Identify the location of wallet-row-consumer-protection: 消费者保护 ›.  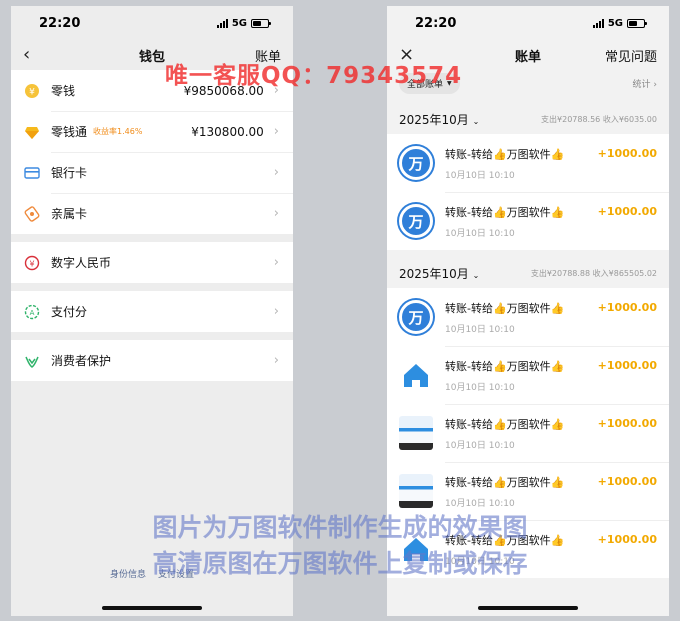
(152, 360).